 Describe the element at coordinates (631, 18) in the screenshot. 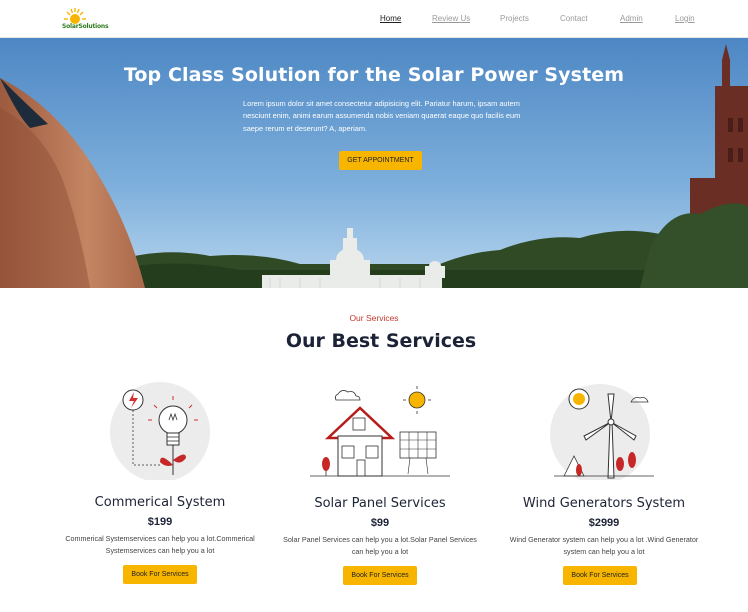

I see `nav-link-admin: Admin` at that location.